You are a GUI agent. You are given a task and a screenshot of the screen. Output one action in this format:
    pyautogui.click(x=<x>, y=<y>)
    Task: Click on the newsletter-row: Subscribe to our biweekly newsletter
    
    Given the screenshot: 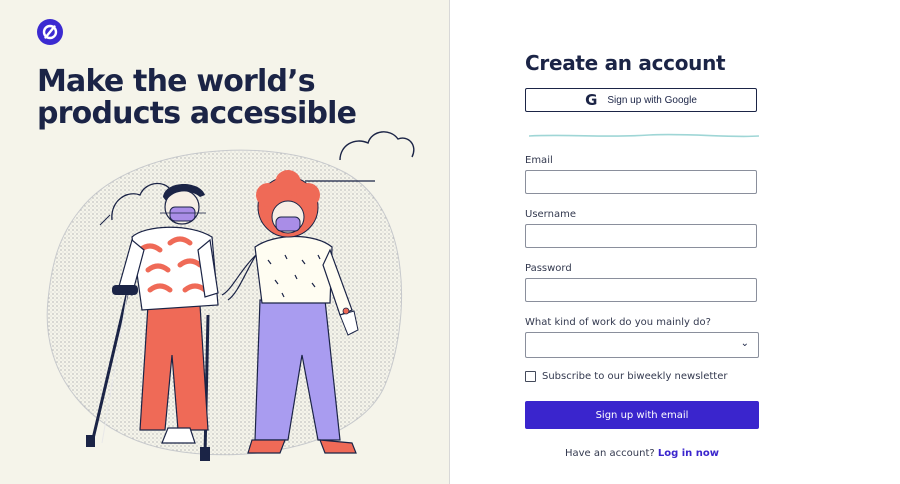 What is the action you would take?
    pyautogui.click(x=626, y=376)
    